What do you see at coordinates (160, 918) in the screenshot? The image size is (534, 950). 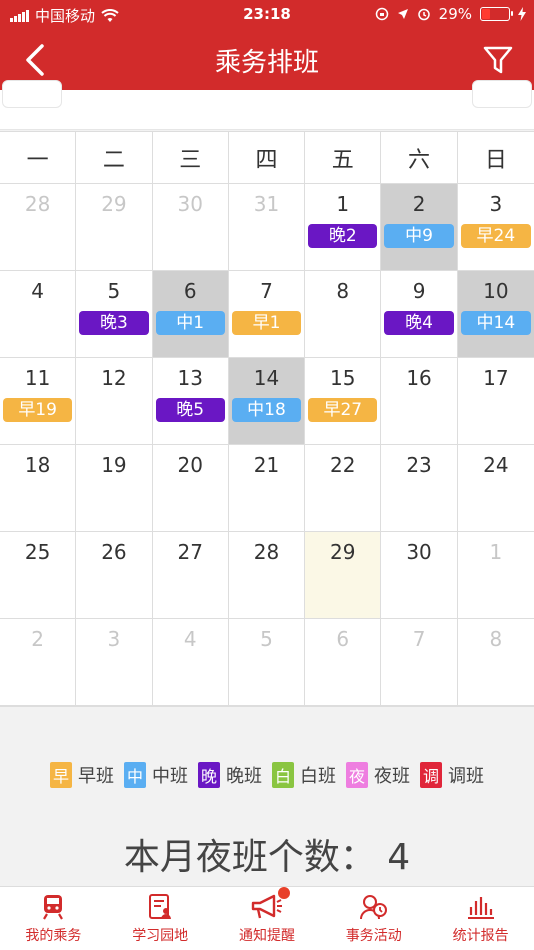 I see `tab-study: 学习园地` at bounding box center [160, 918].